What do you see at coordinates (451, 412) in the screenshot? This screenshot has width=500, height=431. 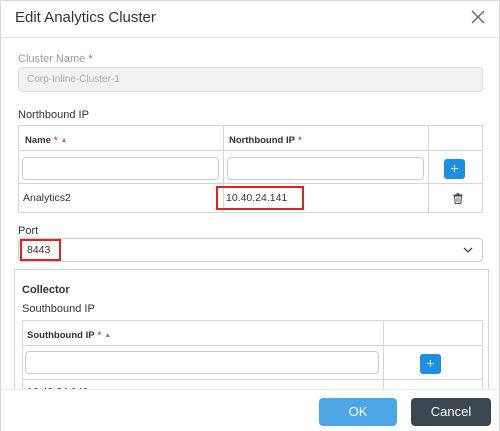 I see `cancel-button: Cancel` at bounding box center [451, 412].